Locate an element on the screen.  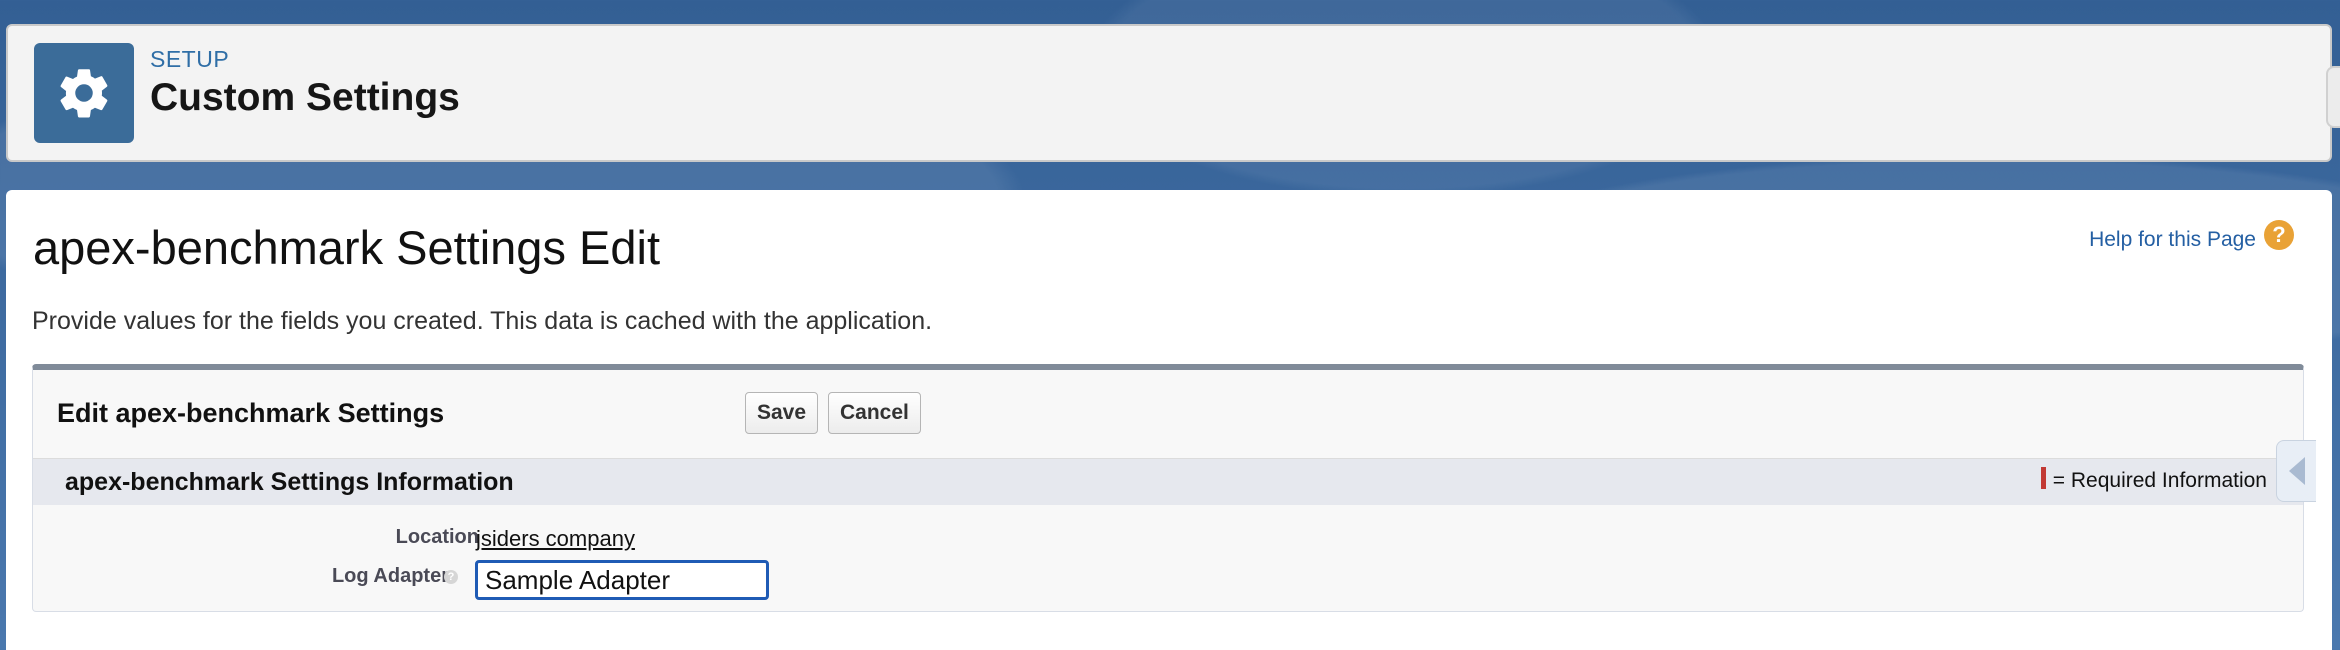
block-title: Edit apex-benchmark Settings is located at coordinates (251, 413).